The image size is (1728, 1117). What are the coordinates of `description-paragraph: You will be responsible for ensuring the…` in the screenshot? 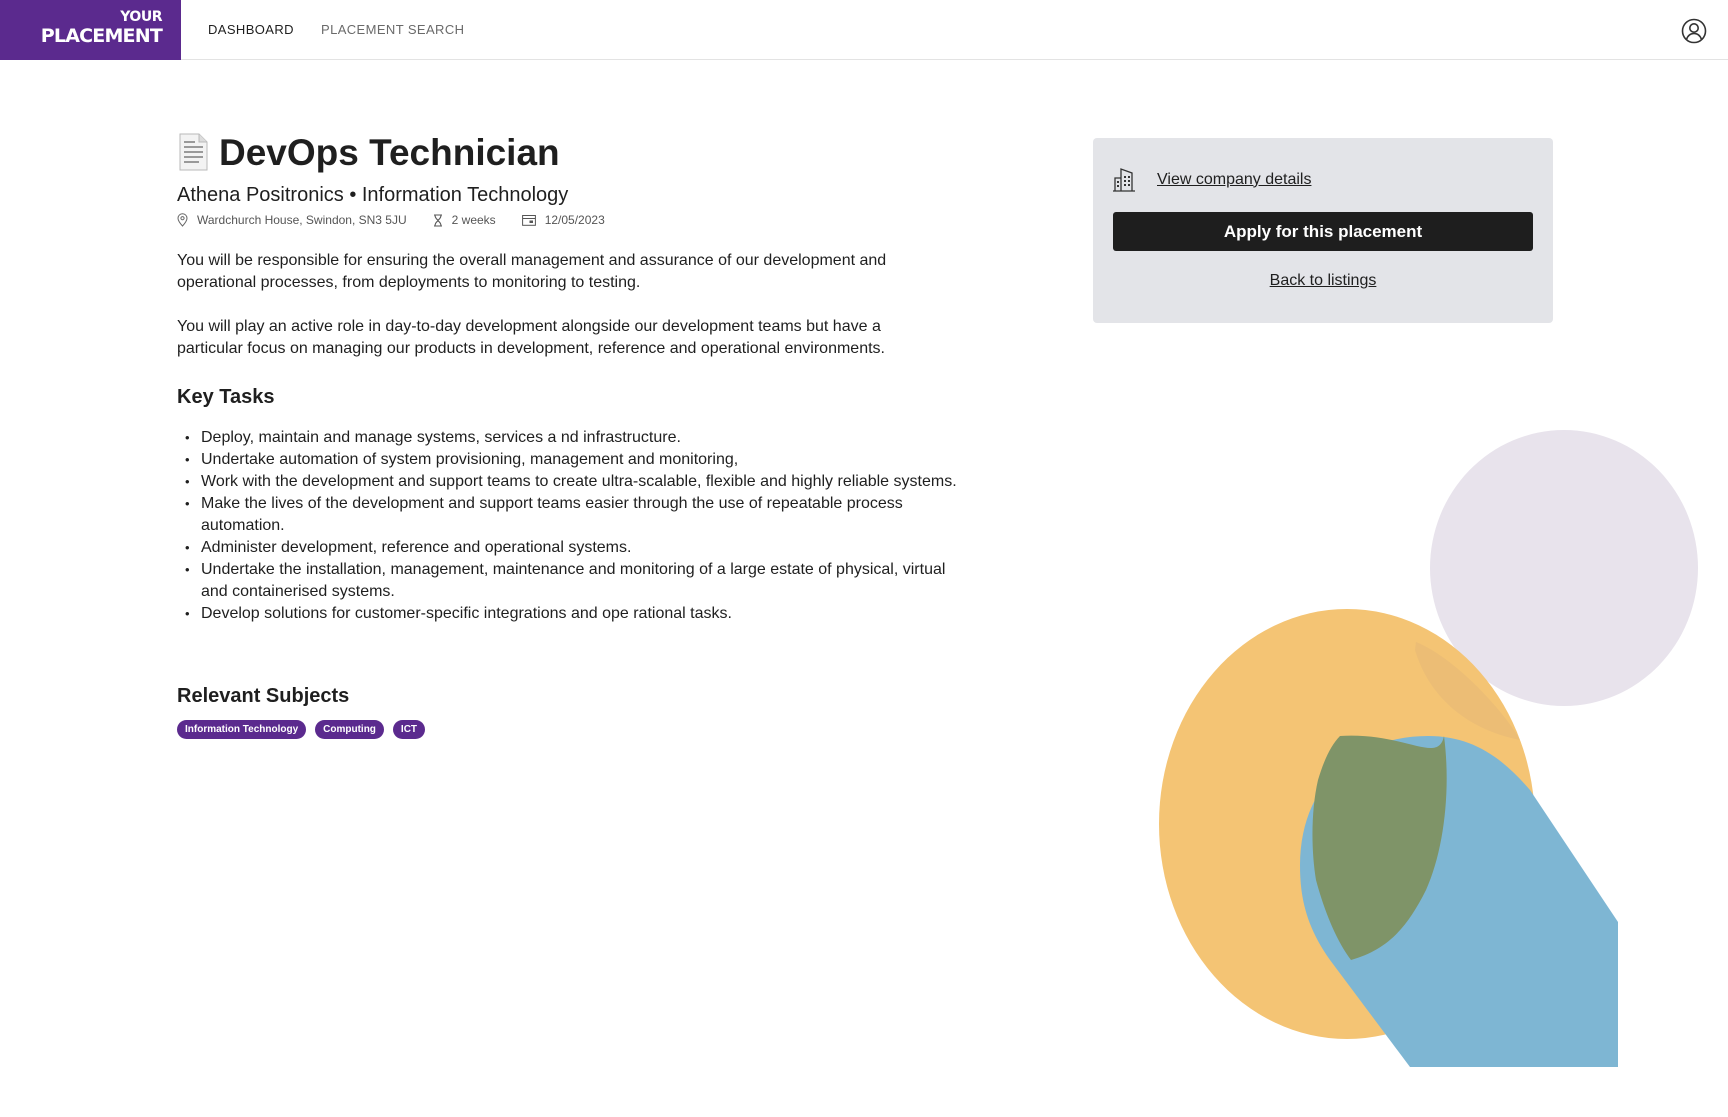 It's located at (532, 271).